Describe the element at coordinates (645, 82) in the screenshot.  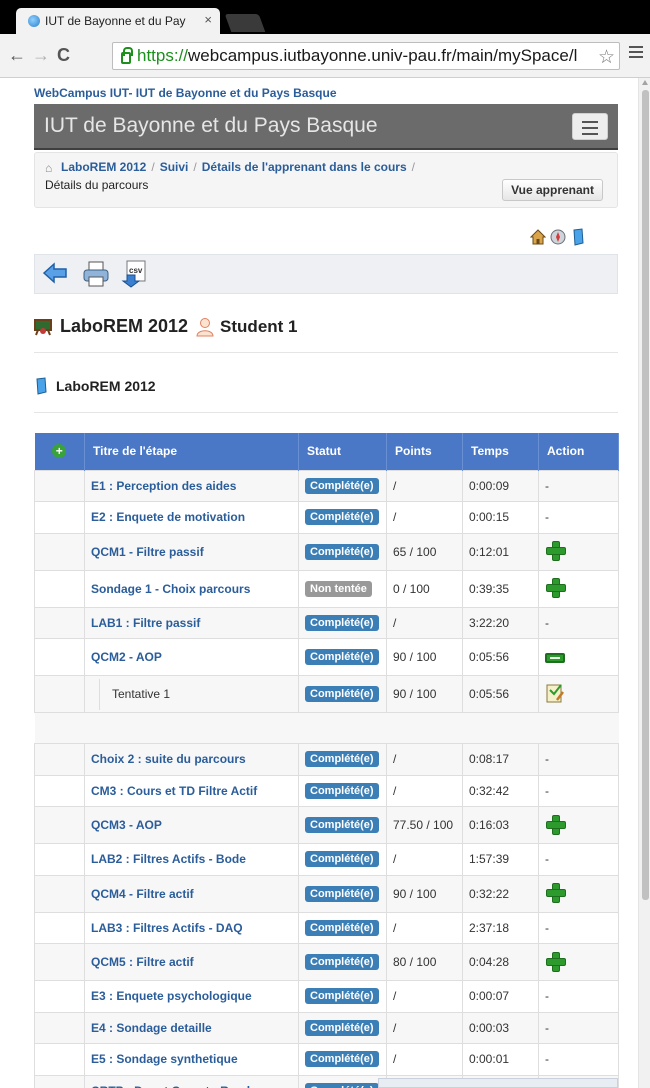
I see `scroll-up-arrow-icon` at that location.